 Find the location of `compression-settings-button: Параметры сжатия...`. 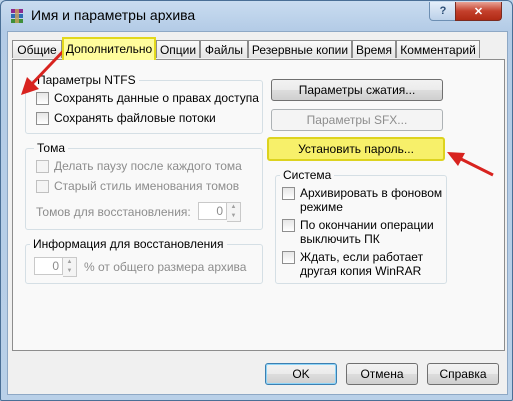

compression-settings-button: Параметры сжатия... is located at coordinates (357, 90).